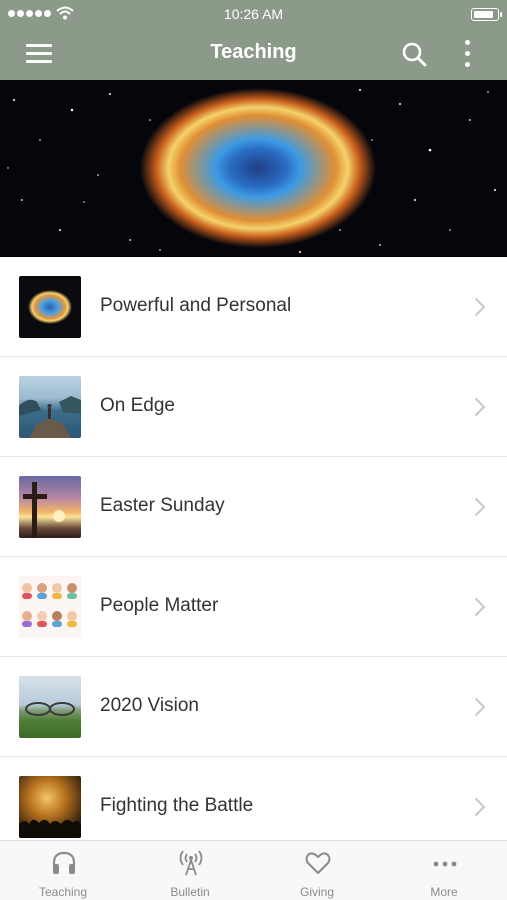 The width and height of the screenshot is (507, 900). Describe the element at coordinates (253, 607) in the screenshot. I see `list-item: People Matter` at that location.